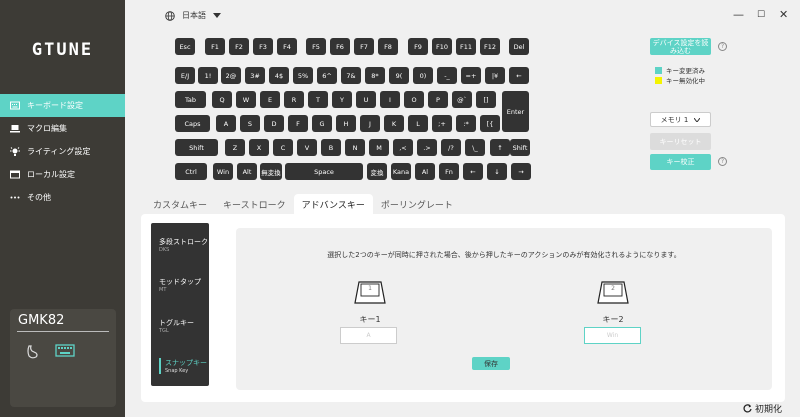 Image resolution: width=800 pixels, height=417 pixels. I want to click on key: K, so click(394, 123).